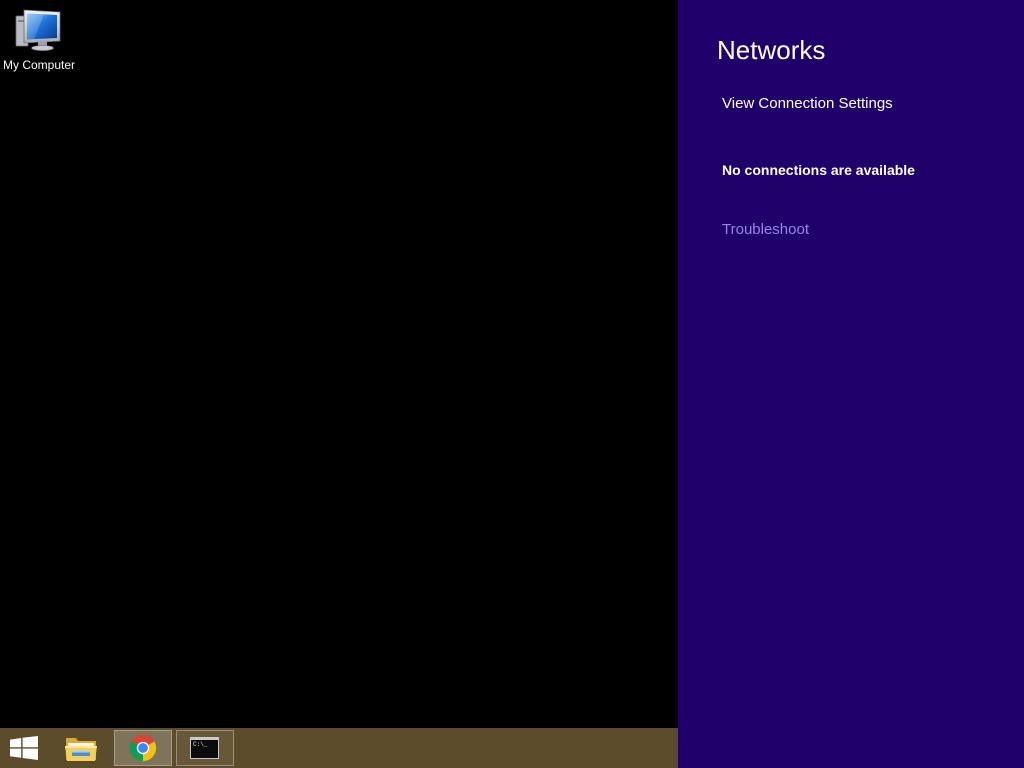  What do you see at coordinates (339, 748) in the screenshot?
I see `taskbar: C:\_` at bounding box center [339, 748].